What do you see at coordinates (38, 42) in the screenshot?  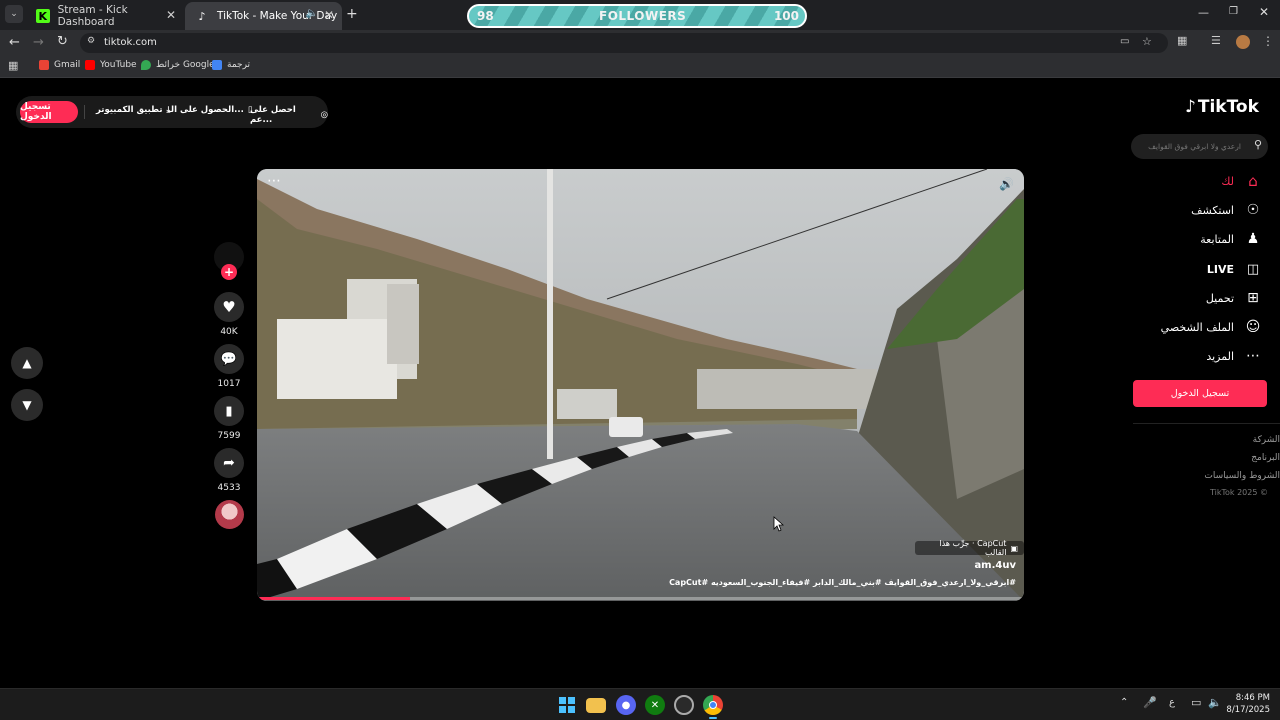 I see `forward-icon: →` at bounding box center [38, 42].